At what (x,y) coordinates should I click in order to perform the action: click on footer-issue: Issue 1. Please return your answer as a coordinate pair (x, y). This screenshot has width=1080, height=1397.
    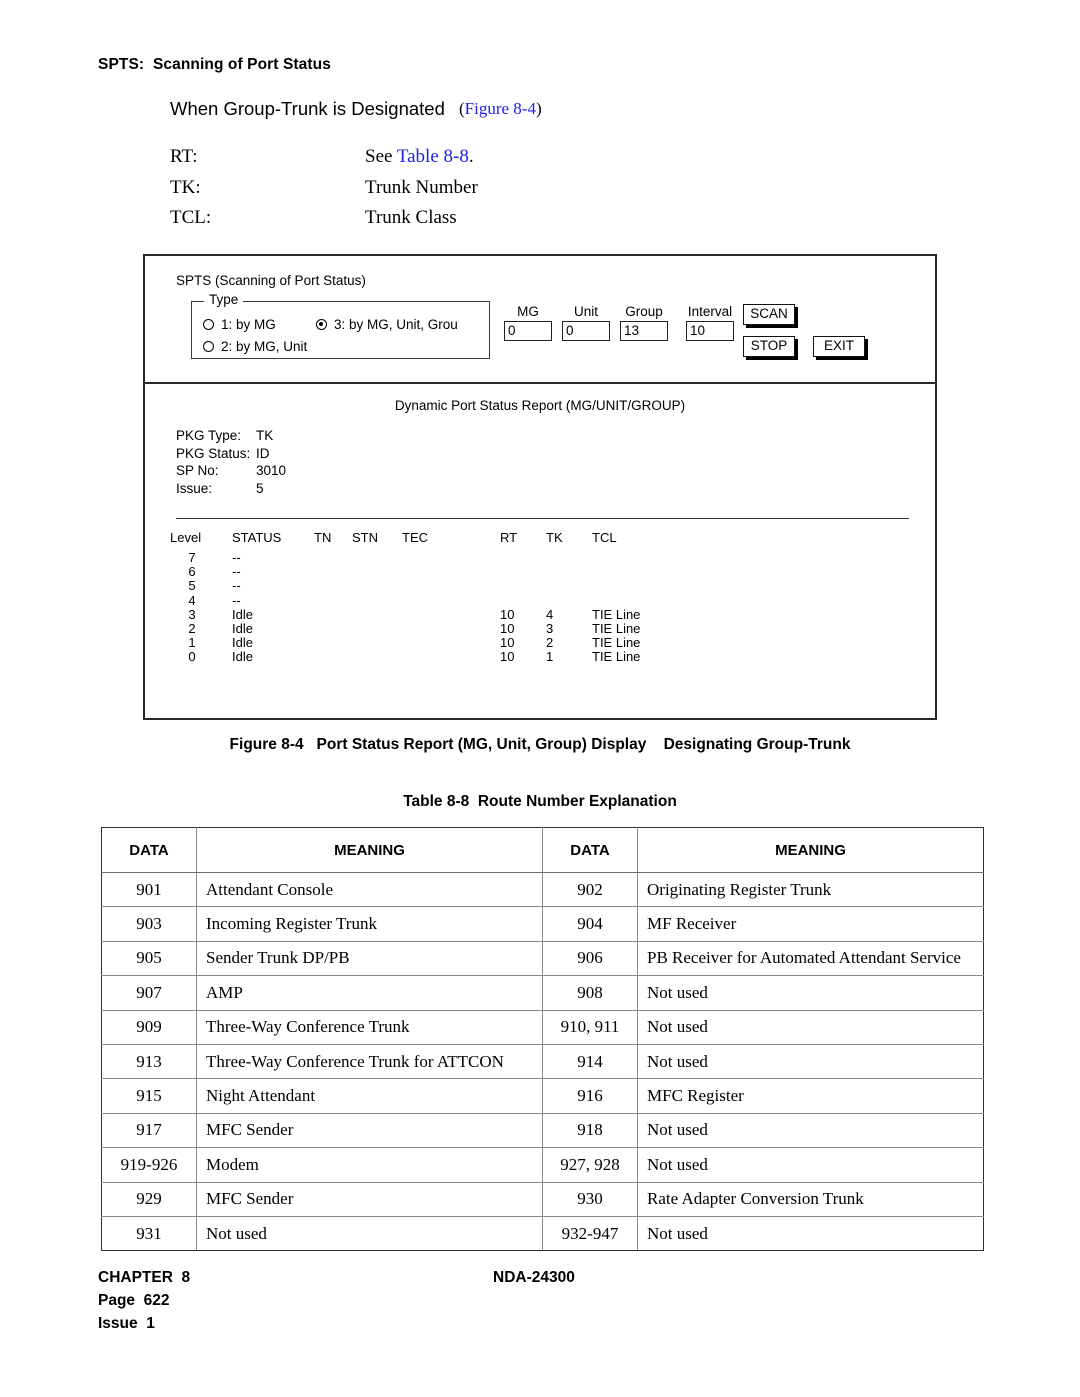
    Looking at the image, I should click on (126, 1323).